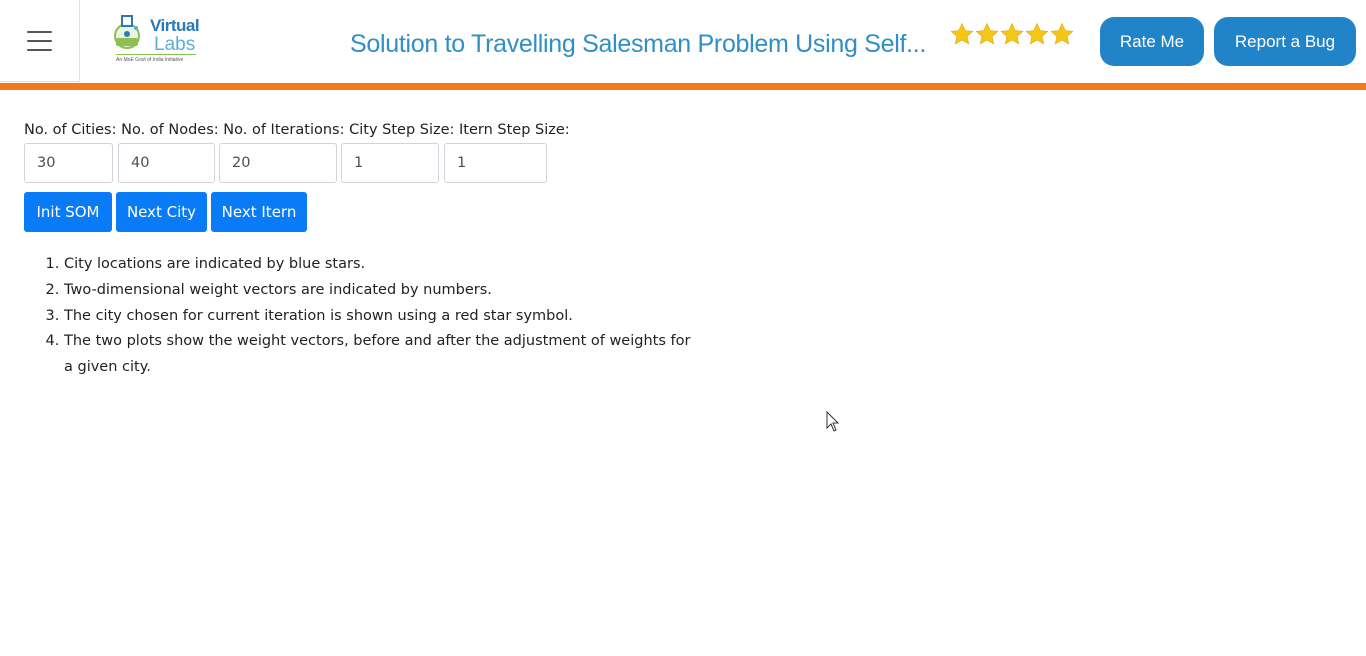 This screenshot has width=1366, height=656. Describe the element at coordinates (175, 44) in the screenshot. I see `logo-word-labs: Labs` at that location.